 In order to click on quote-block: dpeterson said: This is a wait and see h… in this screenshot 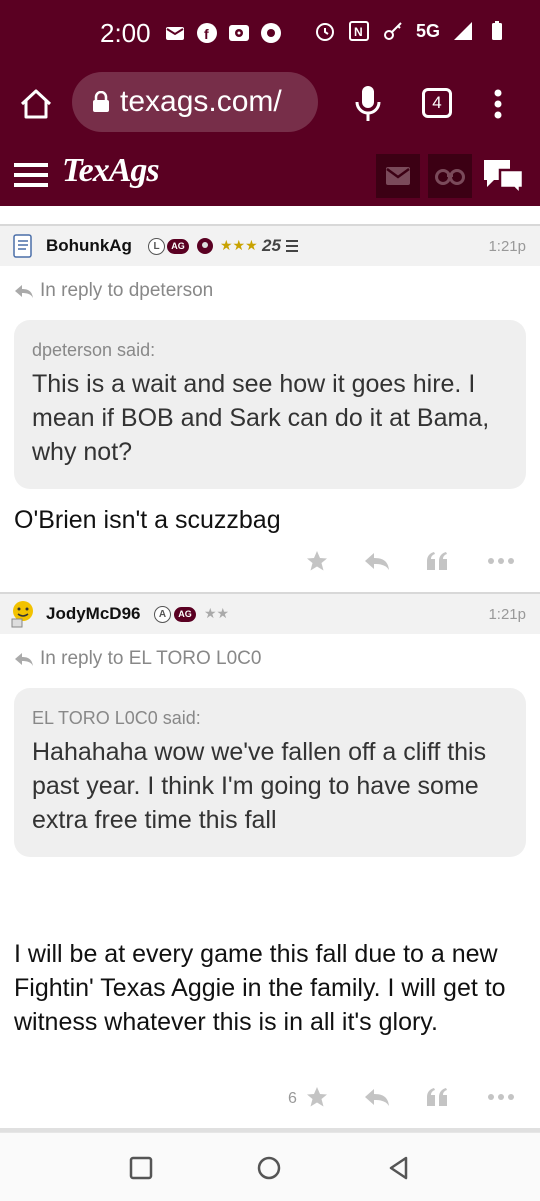, I will do `click(270, 404)`.